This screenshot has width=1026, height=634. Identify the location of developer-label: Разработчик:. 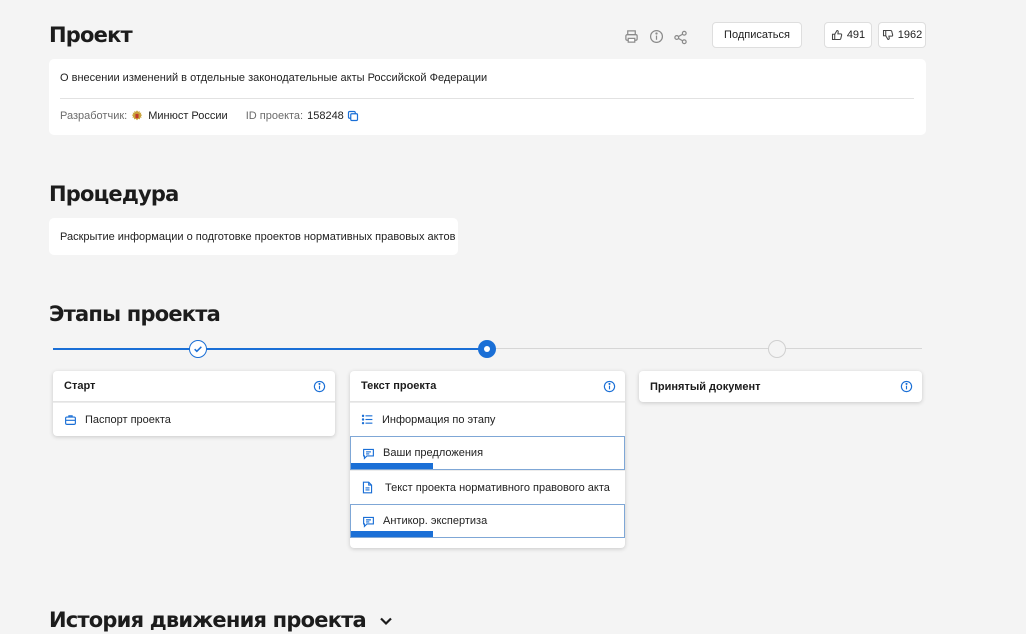
(94, 116).